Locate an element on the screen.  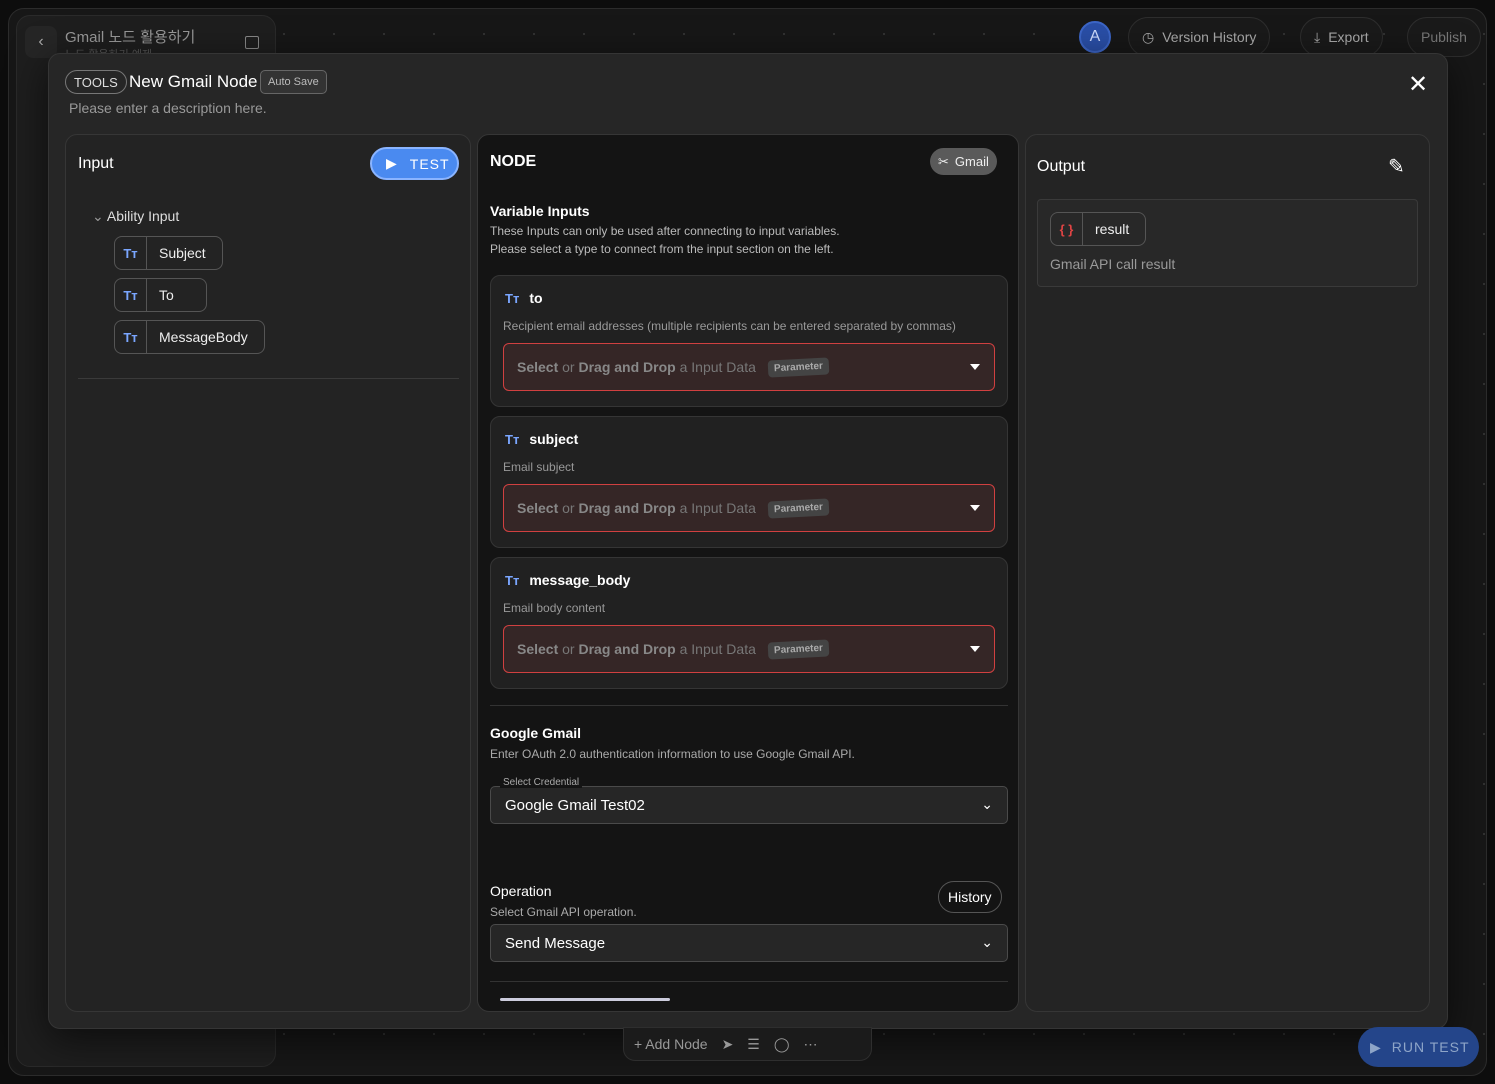
node-title: New Gmail Node is located at coordinates (193, 82).